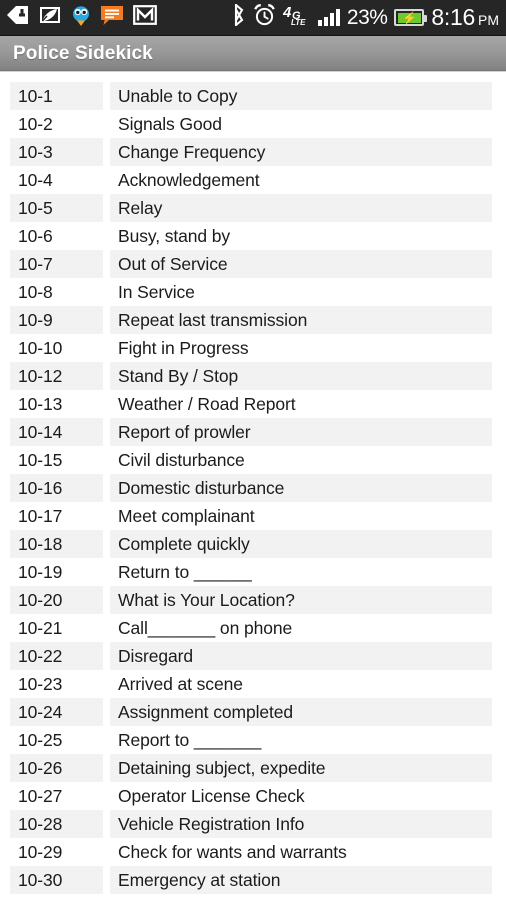 The image size is (506, 900). I want to click on code-cell: 10-4, so click(35, 179).